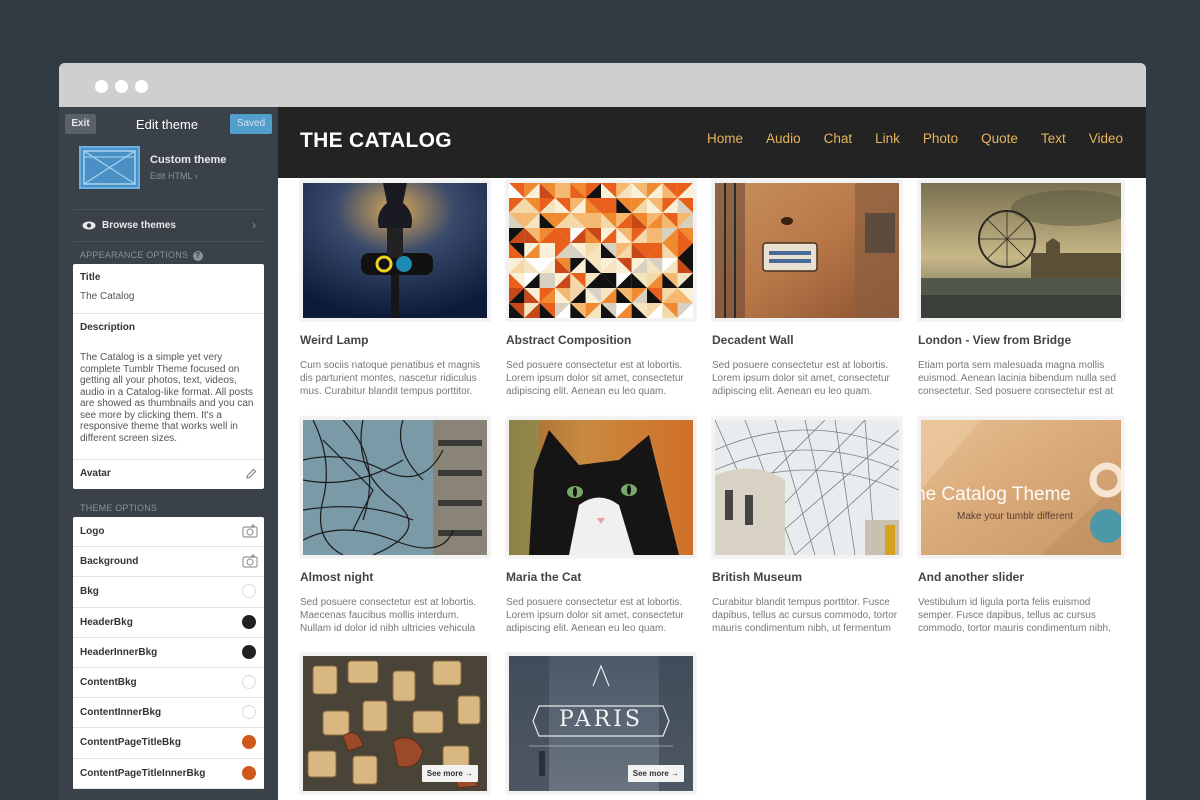 This screenshot has width=1200, height=800. What do you see at coordinates (601, 577) in the screenshot?
I see `post-title: Maria the Cat` at bounding box center [601, 577].